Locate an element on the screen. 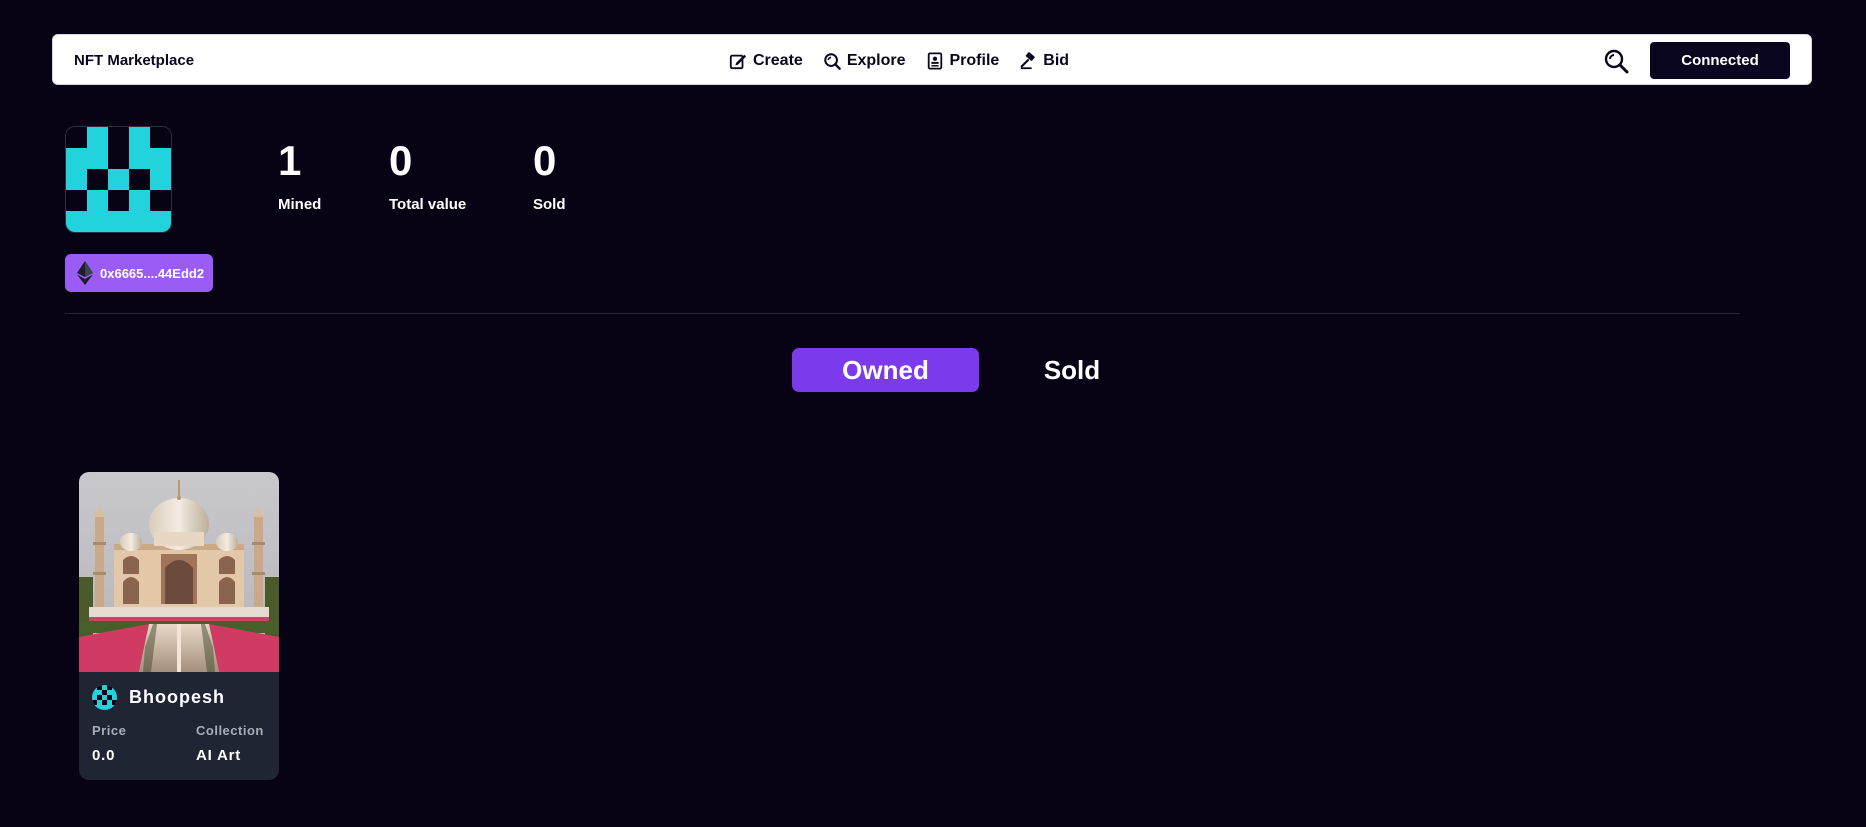 The width and height of the screenshot is (1866, 827). profile-icon is located at coordinates (934, 60).